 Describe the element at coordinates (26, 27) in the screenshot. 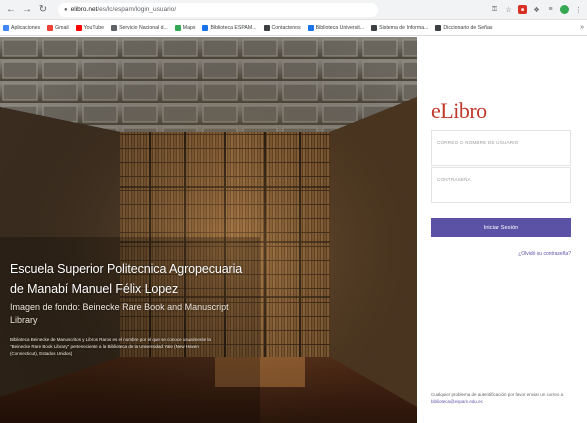

I see `bookmark-label: Aplicaciones` at that location.